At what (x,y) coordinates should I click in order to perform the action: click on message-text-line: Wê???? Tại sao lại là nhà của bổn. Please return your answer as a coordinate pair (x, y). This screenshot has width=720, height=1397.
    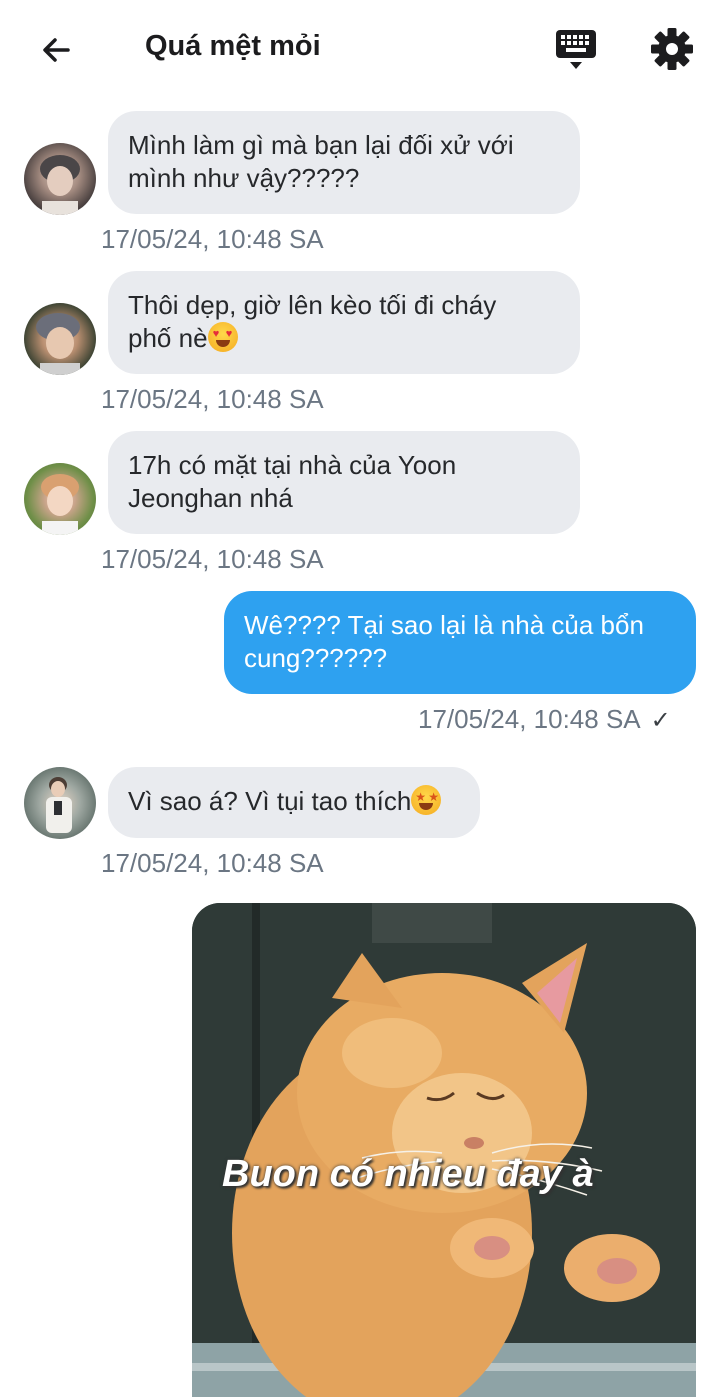
    Looking at the image, I should click on (444, 625).